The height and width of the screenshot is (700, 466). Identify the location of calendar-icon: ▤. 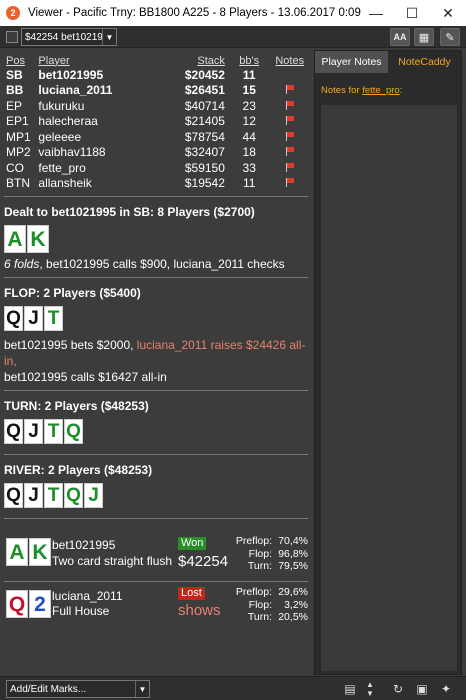
(350, 689).